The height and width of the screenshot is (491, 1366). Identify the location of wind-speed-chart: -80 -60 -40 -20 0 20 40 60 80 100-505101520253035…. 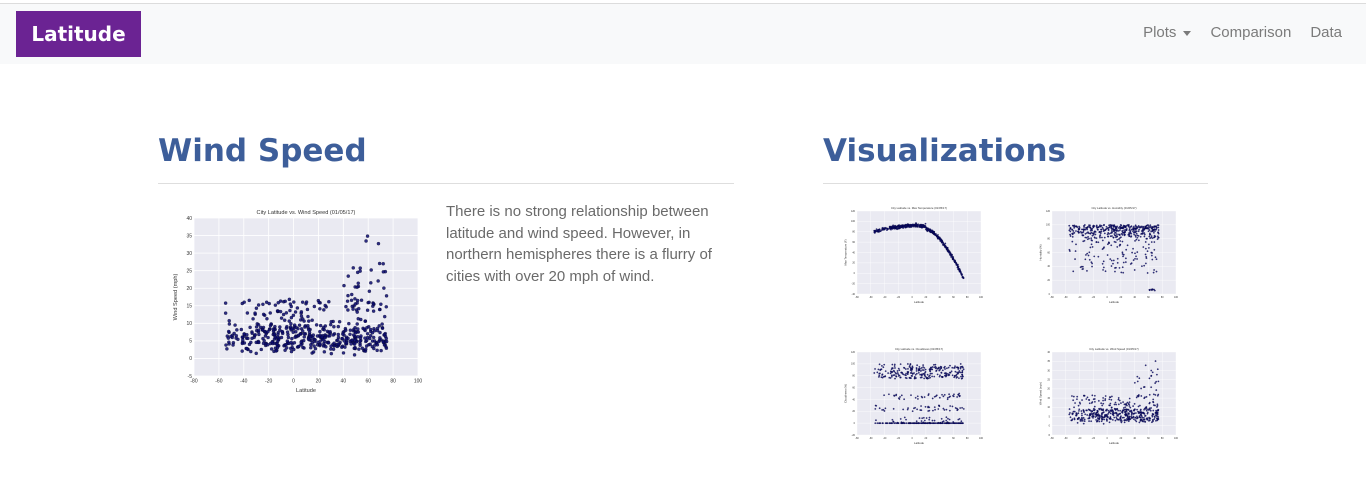
(297, 302).